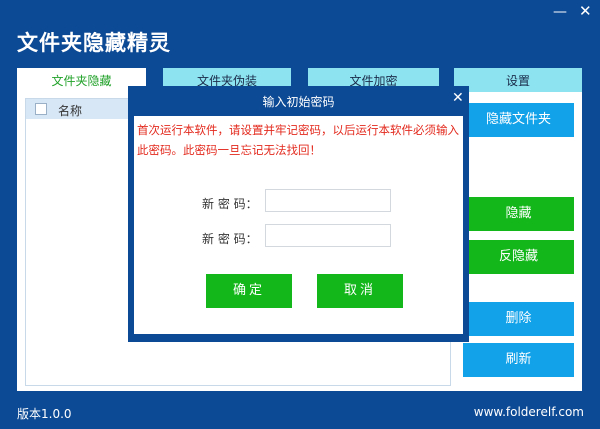 The width and height of the screenshot is (600, 429). What do you see at coordinates (70, 110) in the screenshot?
I see `column-header-name: 名称` at bounding box center [70, 110].